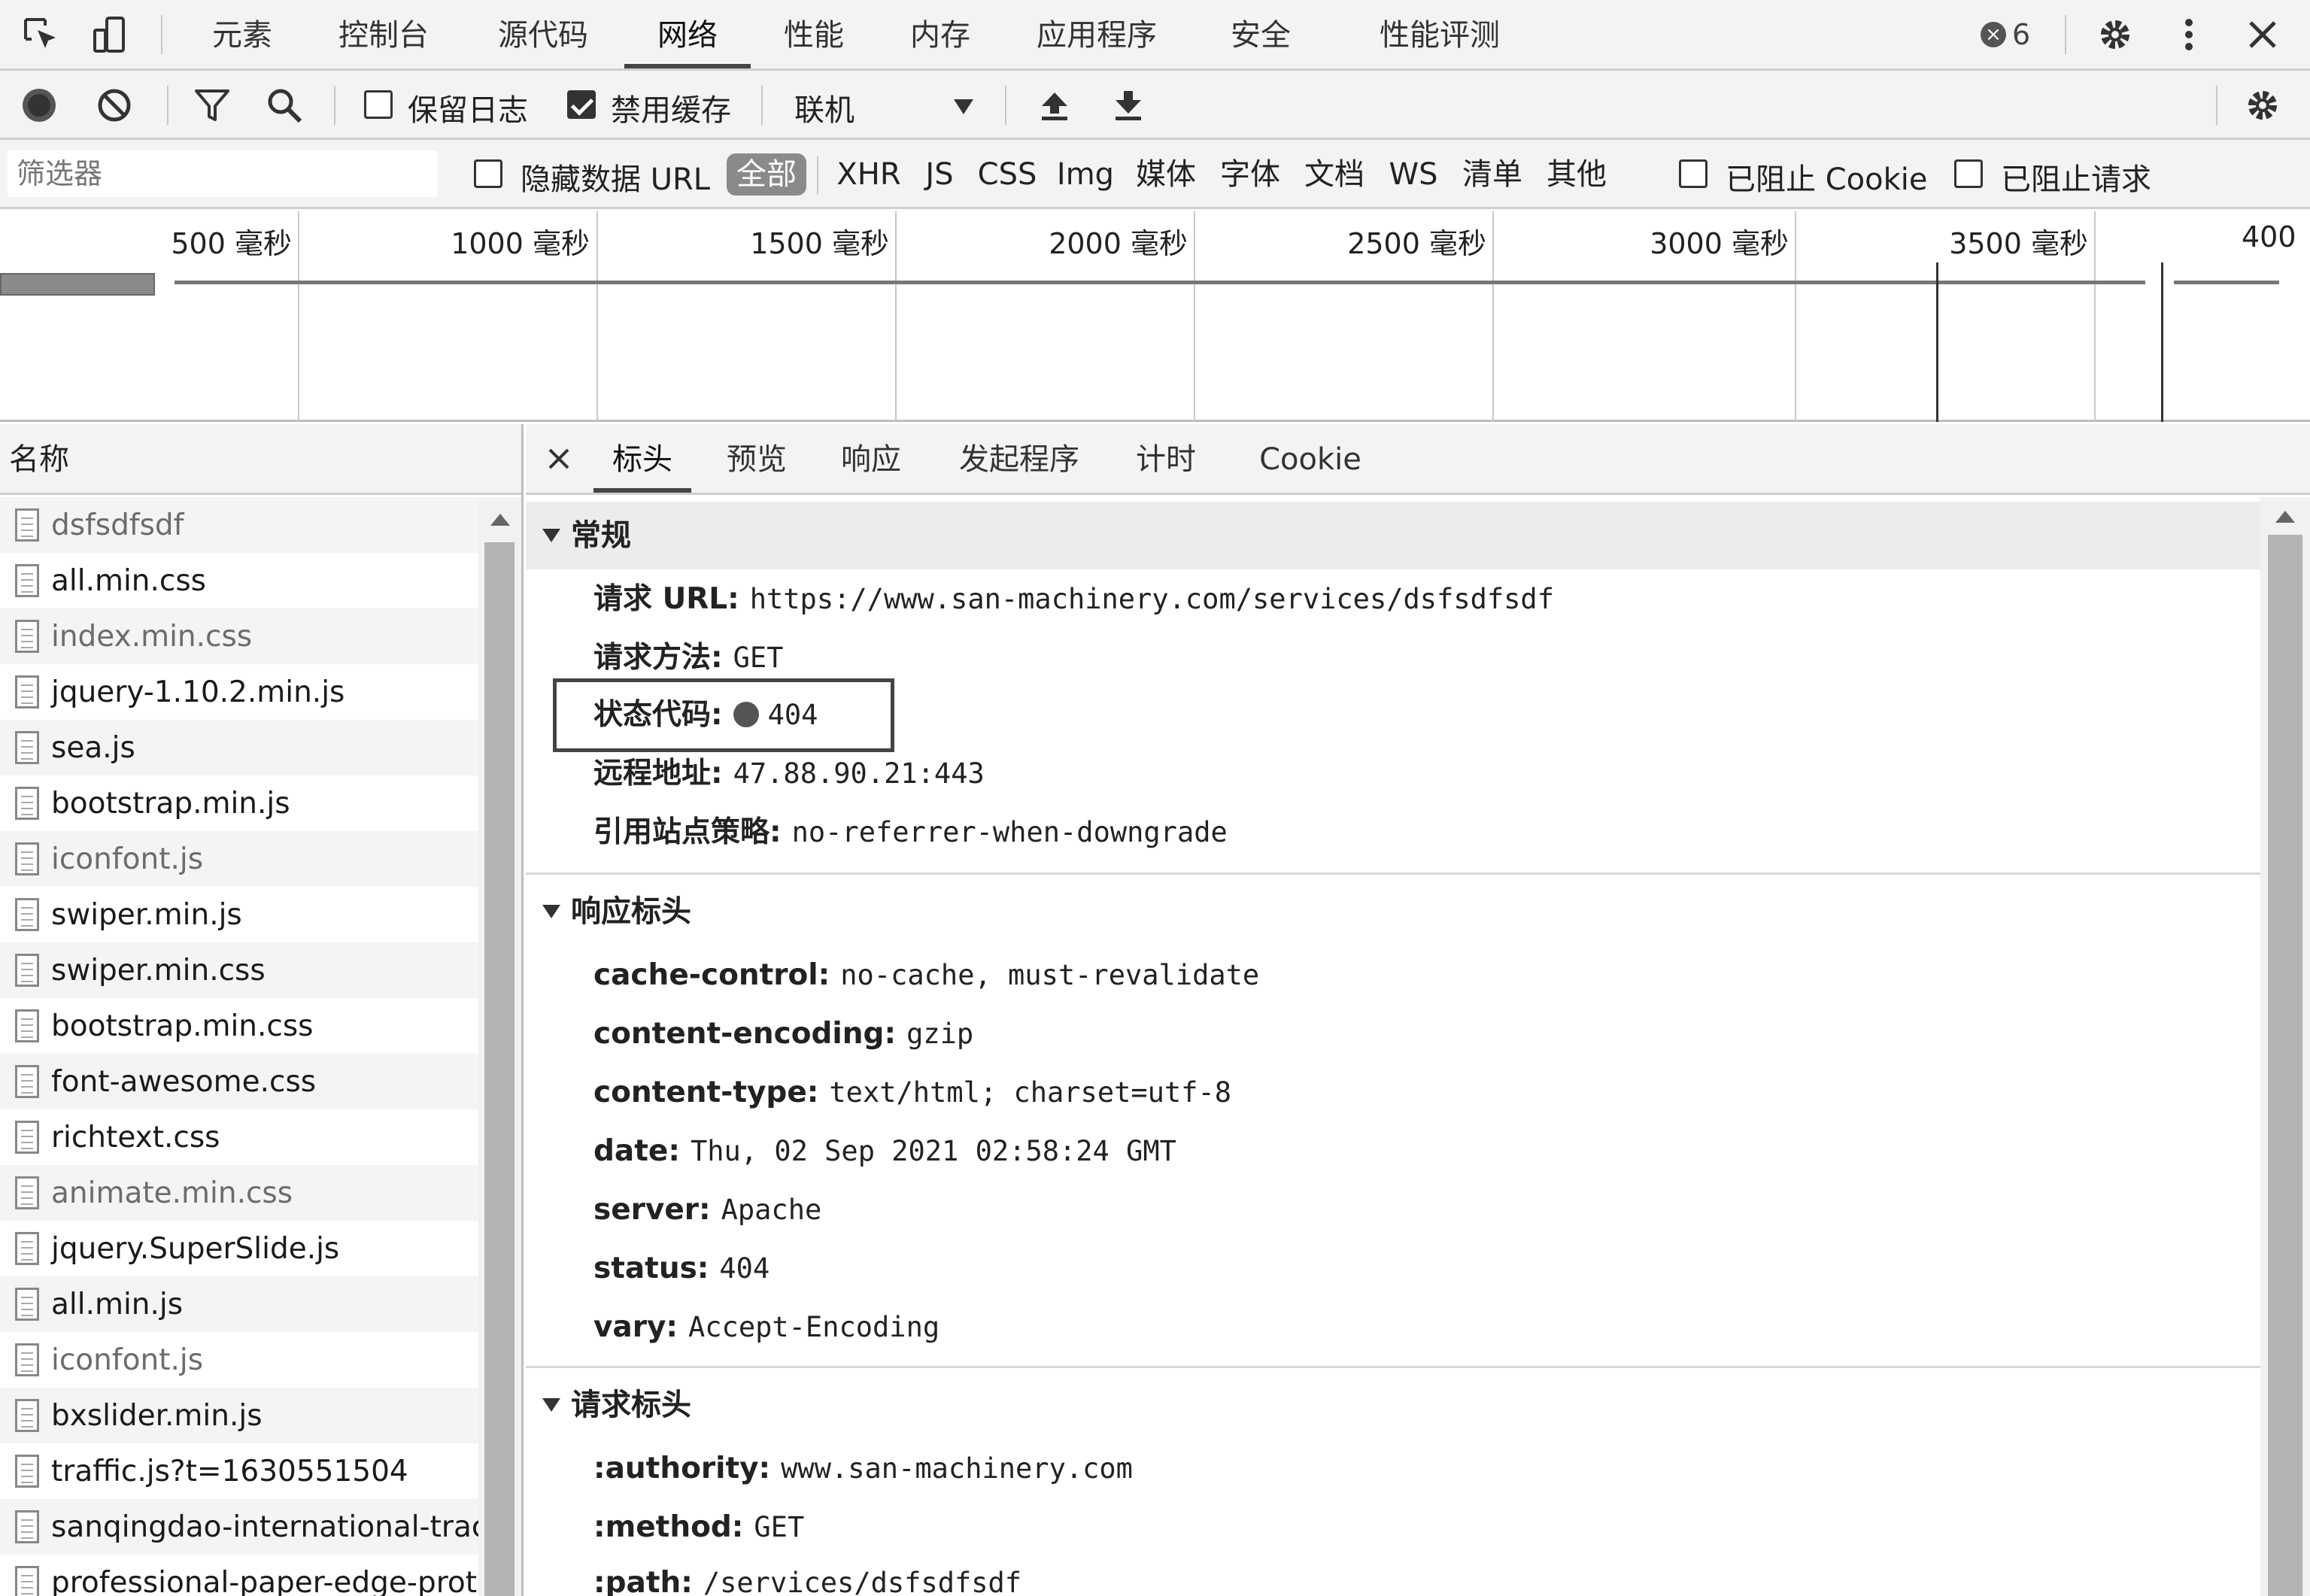 The height and width of the screenshot is (1596, 2310). Describe the element at coordinates (658, 658) in the screenshot. I see `header-key: 请求方法:` at that location.